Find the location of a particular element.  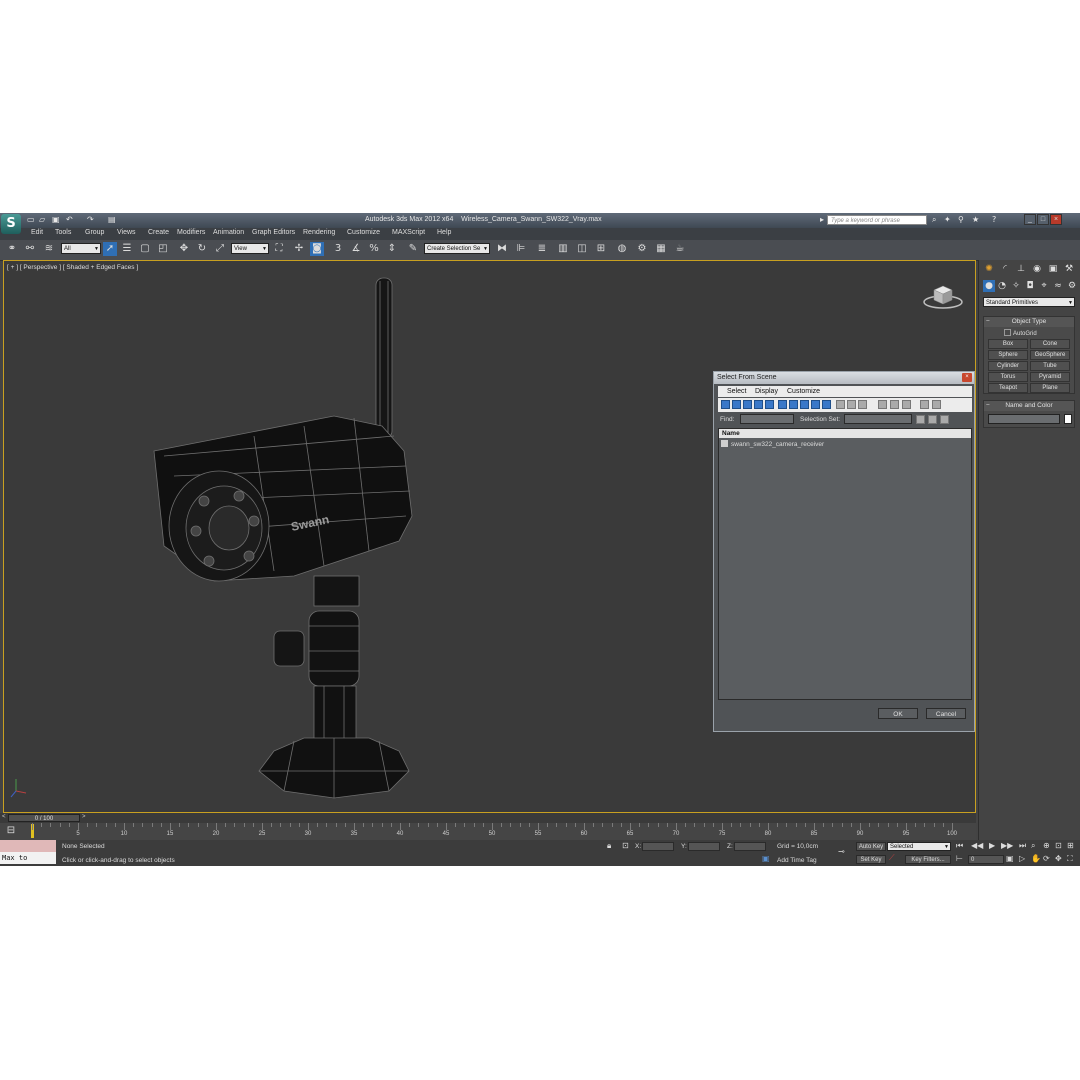

go-to-start-icon: ⏮ is located at coordinates (959, 846).